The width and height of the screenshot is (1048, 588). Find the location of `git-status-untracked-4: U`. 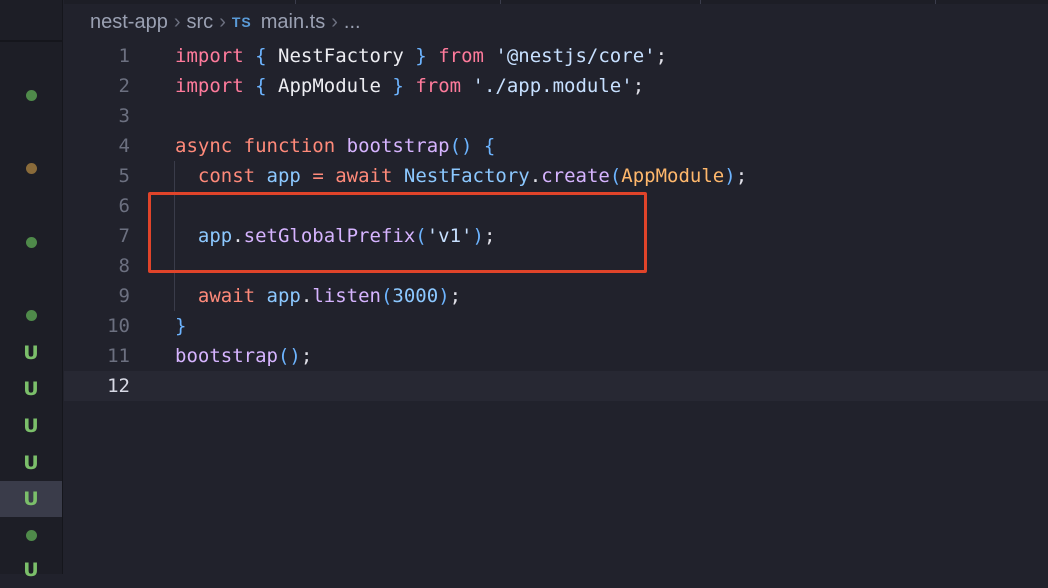

git-status-untracked-4: U is located at coordinates (31, 463).